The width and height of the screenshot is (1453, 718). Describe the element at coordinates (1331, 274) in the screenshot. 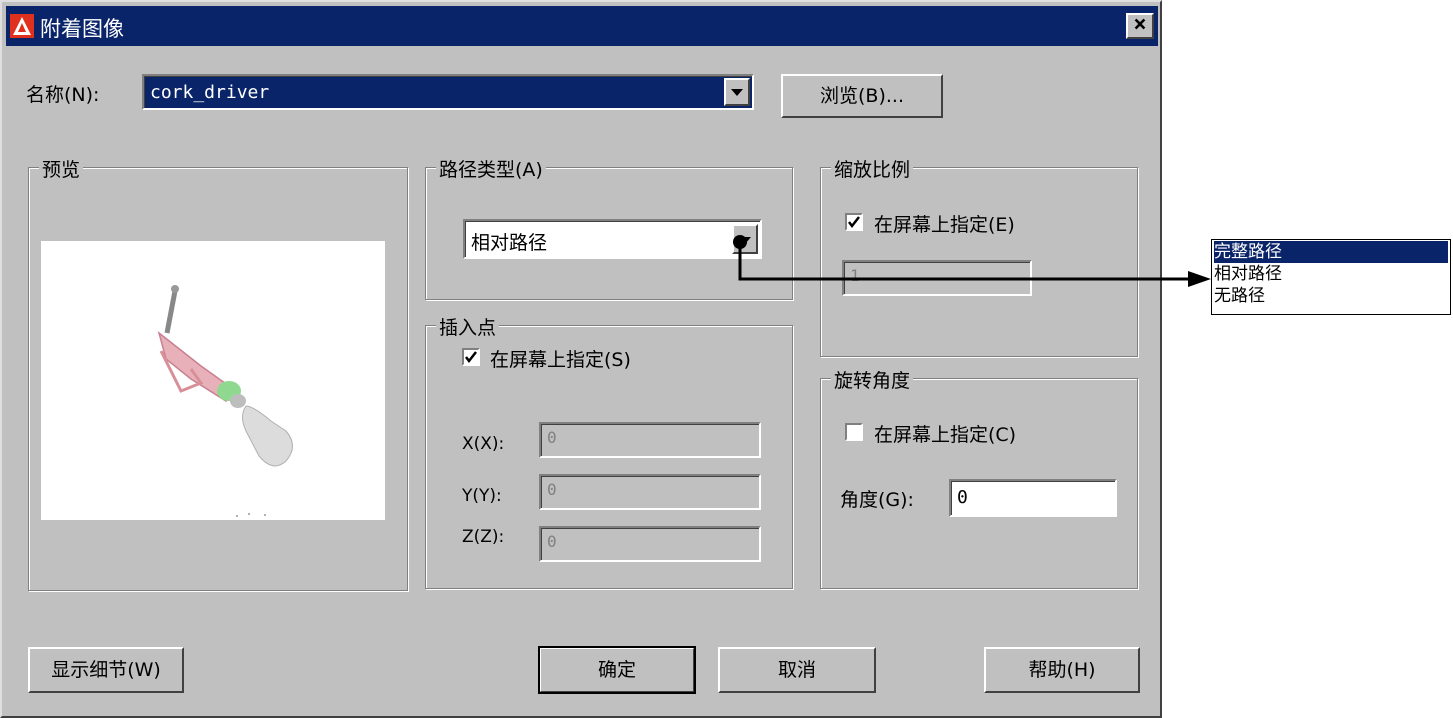

I see `option-relative-path: 相对路径` at that location.